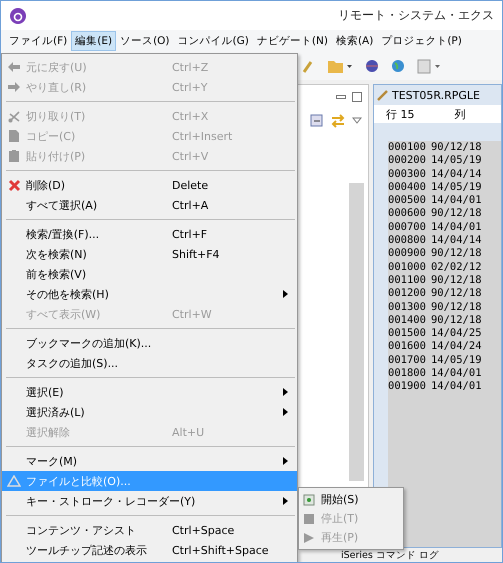 This screenshot has width=503, height=563. What do you see at coordinates (14, 136) in the screenshot?
I see `document-icon` at bounding box center [14, 136].